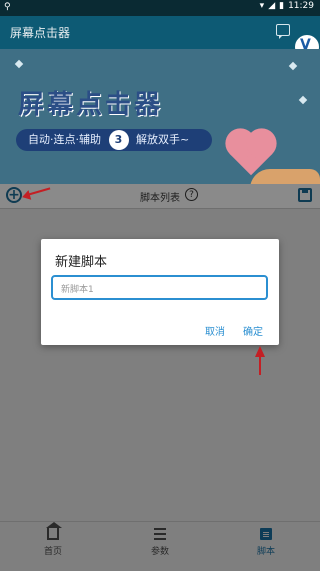  What do you see at coordinates (266, 542) in the screenshot?
I see `tab-scripts: 脚本` at bounding box center [266, 542].